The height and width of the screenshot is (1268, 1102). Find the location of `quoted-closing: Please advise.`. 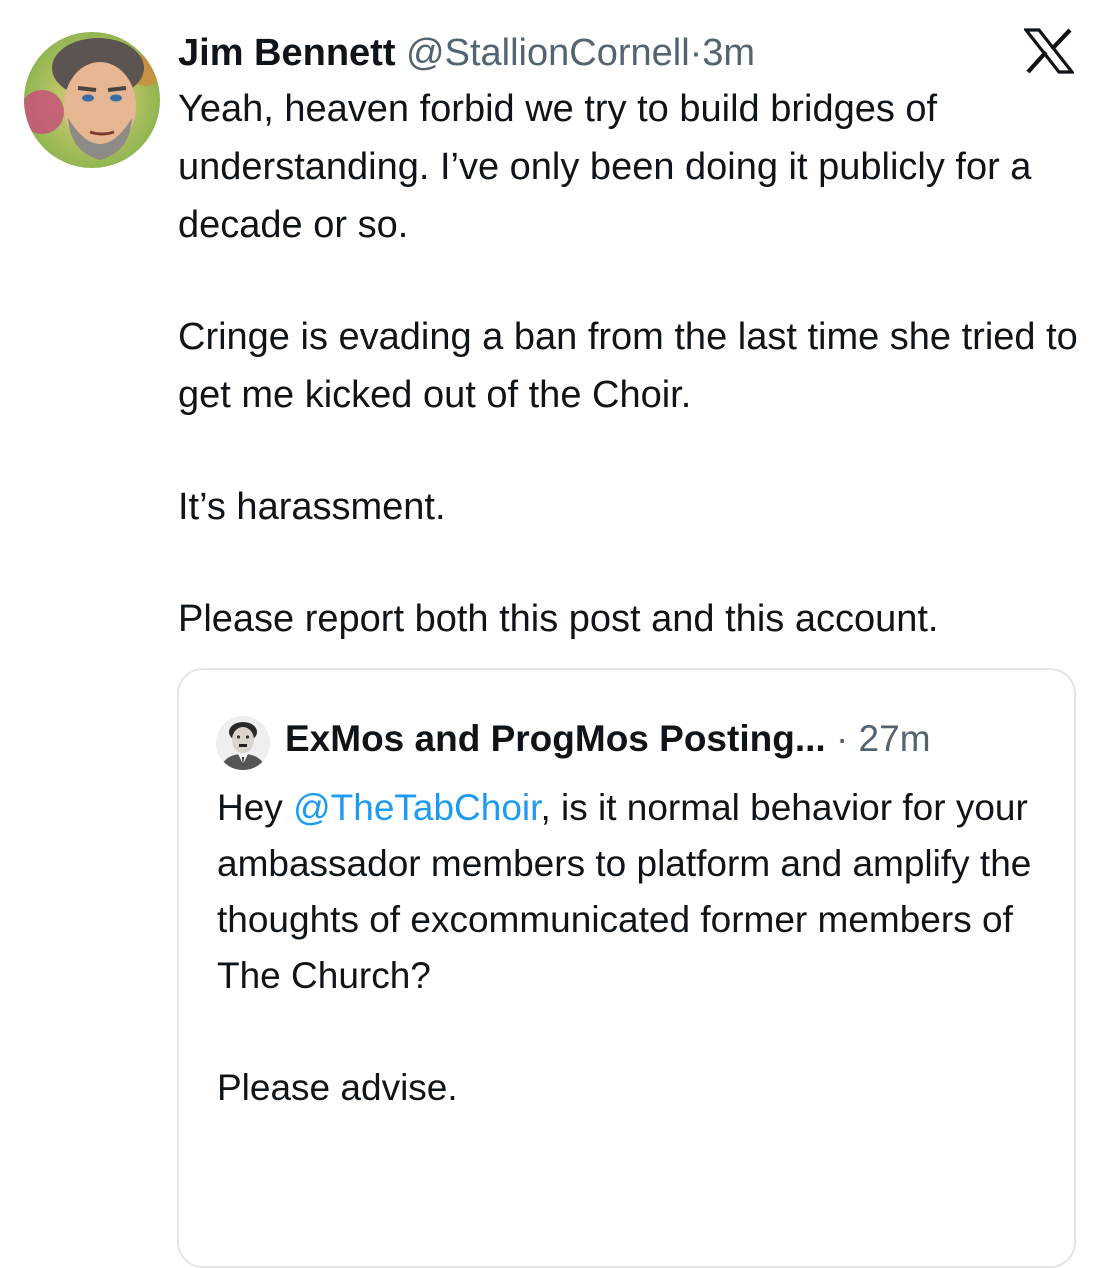

quoted-closing: Please advise. is located at coordinates (337, 1087).